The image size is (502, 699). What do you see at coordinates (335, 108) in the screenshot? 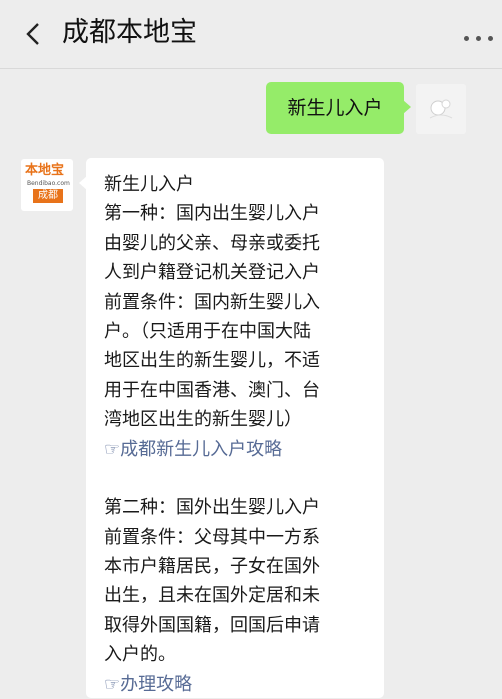
I see `outgoing-message-text: 新生儿入户` at bounding box center [335, 108].